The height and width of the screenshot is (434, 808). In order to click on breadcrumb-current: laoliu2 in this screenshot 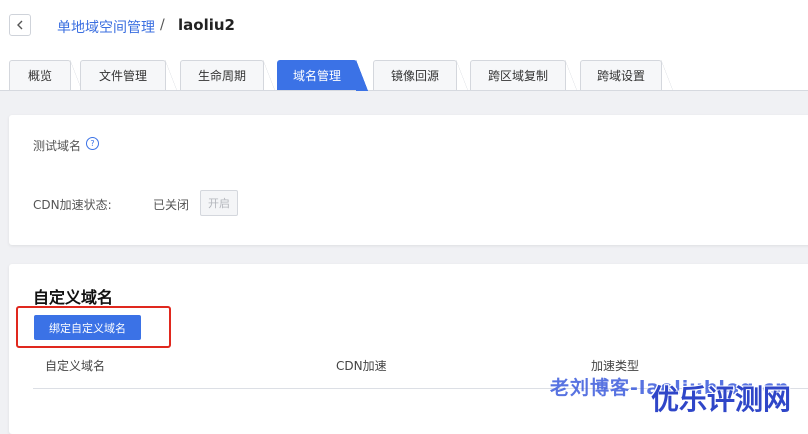, I will do `click(206, 25)`.